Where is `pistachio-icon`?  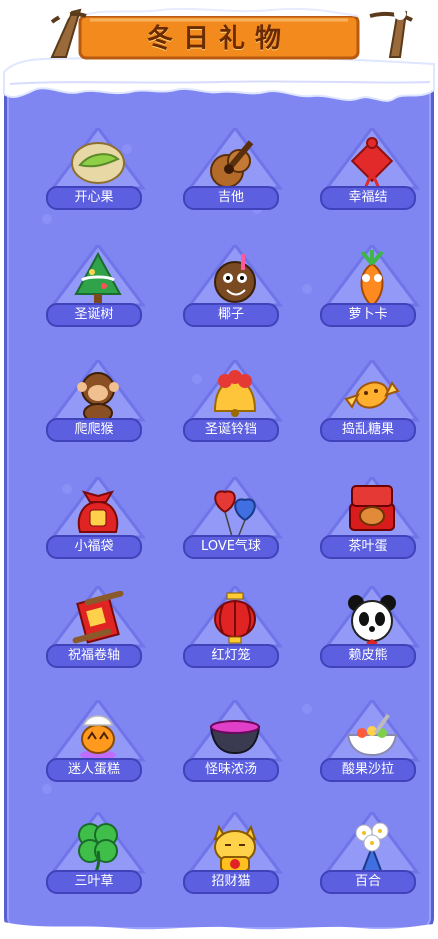 pistachio-icon is located at coordinates (98, 163).